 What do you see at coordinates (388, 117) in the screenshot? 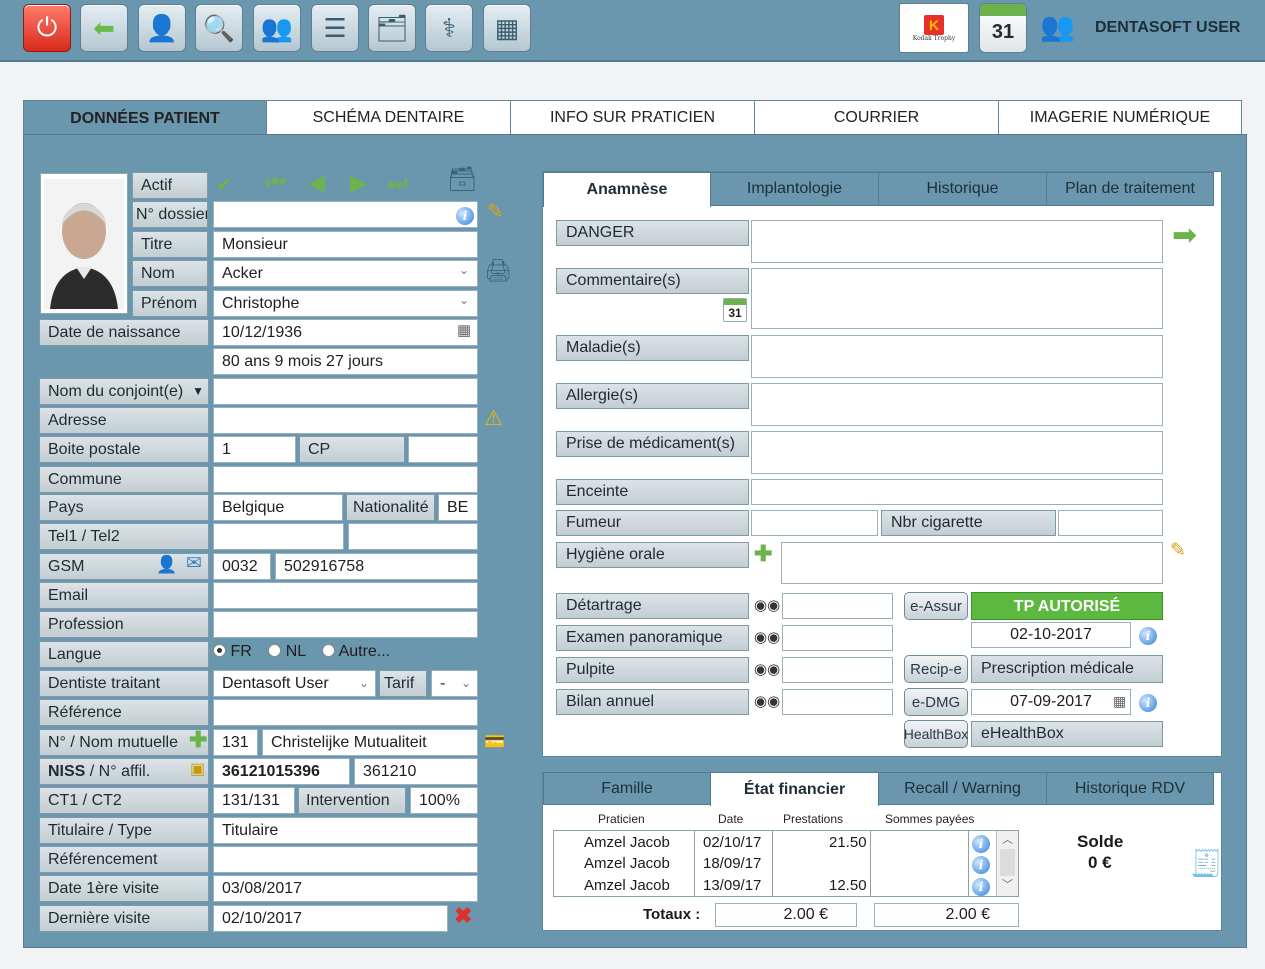
I see `tab-schema-dentaire: SCHÉMA DENTAIRE` at bounding box center [388, 117].